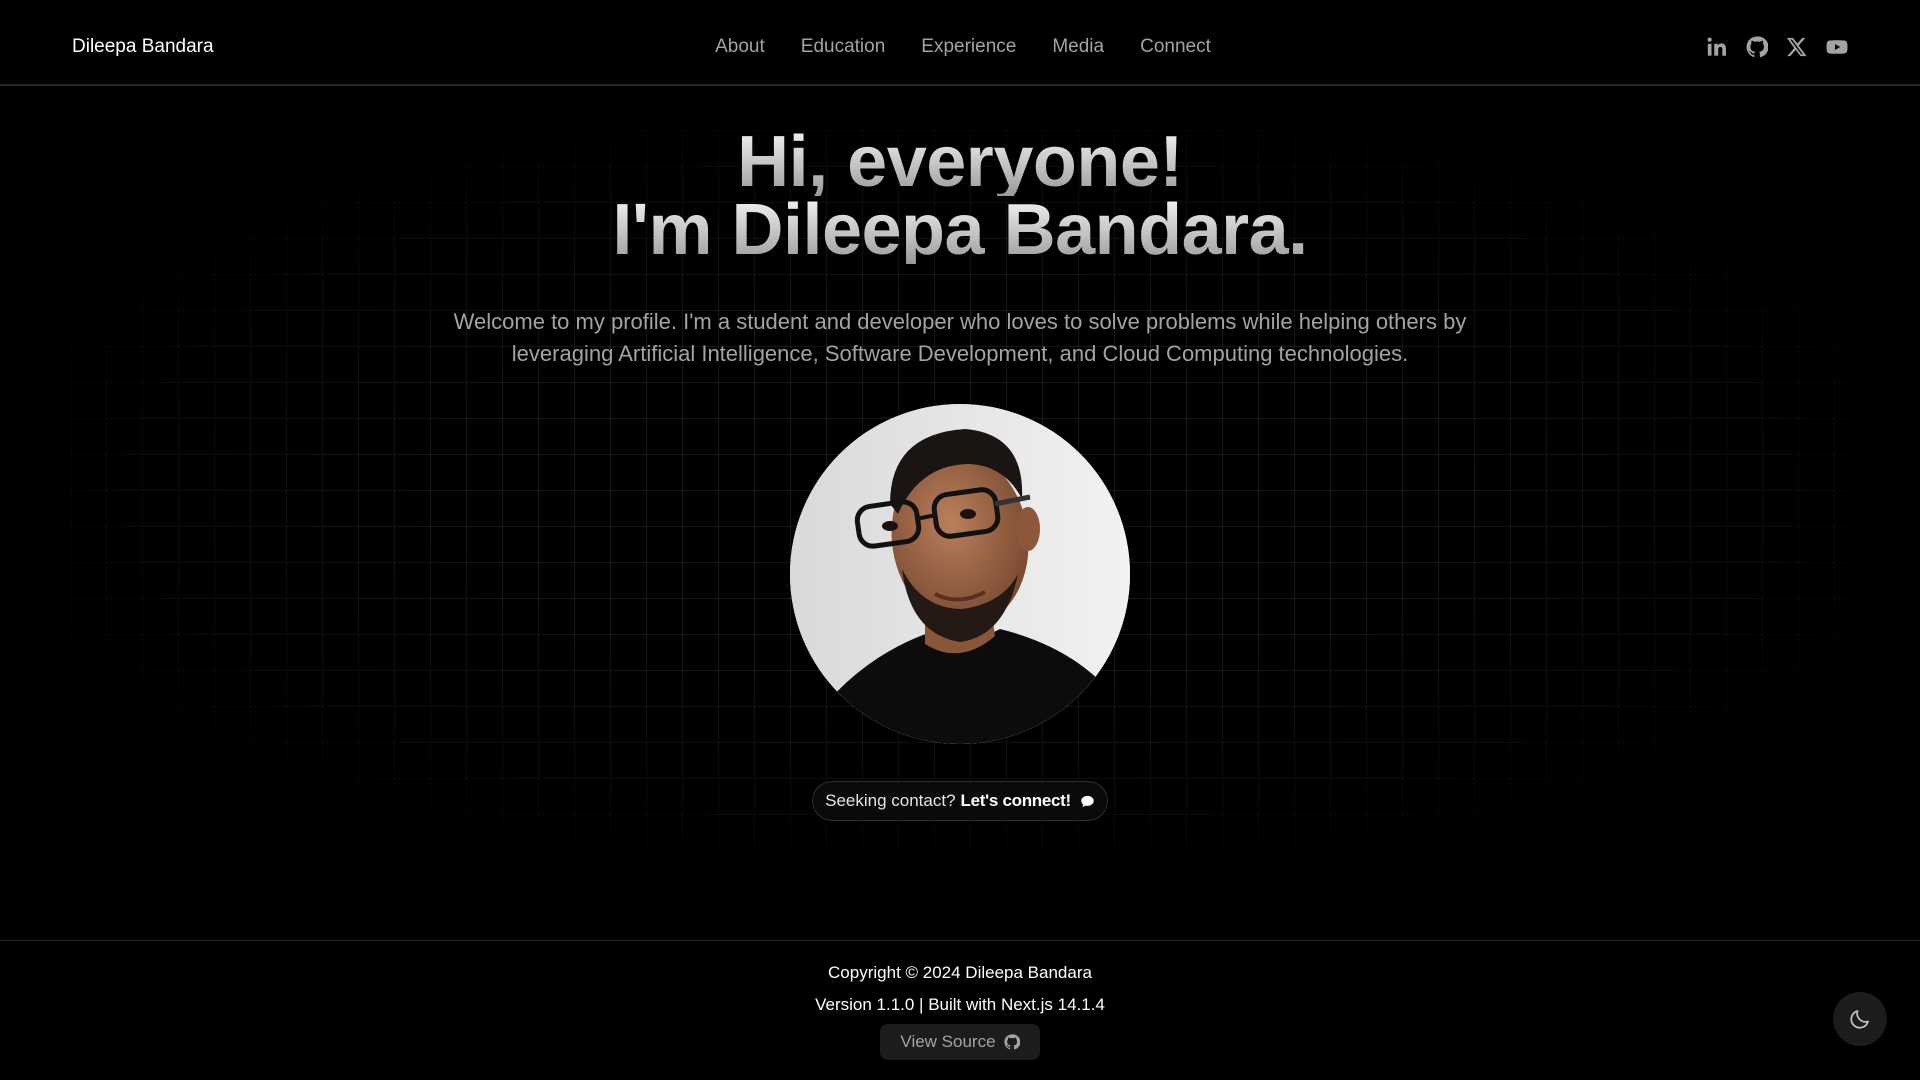  Describe the element at coordinates (960, 972) in the screenshot. I see `footer-copyright: Copyright © 2024 Dileepa Bandara` at that location.